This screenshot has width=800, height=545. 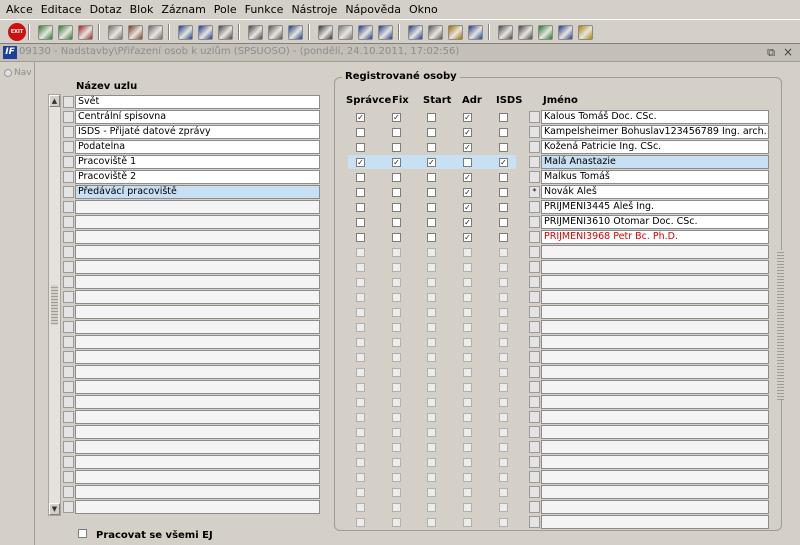 I want to click on new-record-icon, so click(x=45, y=32).